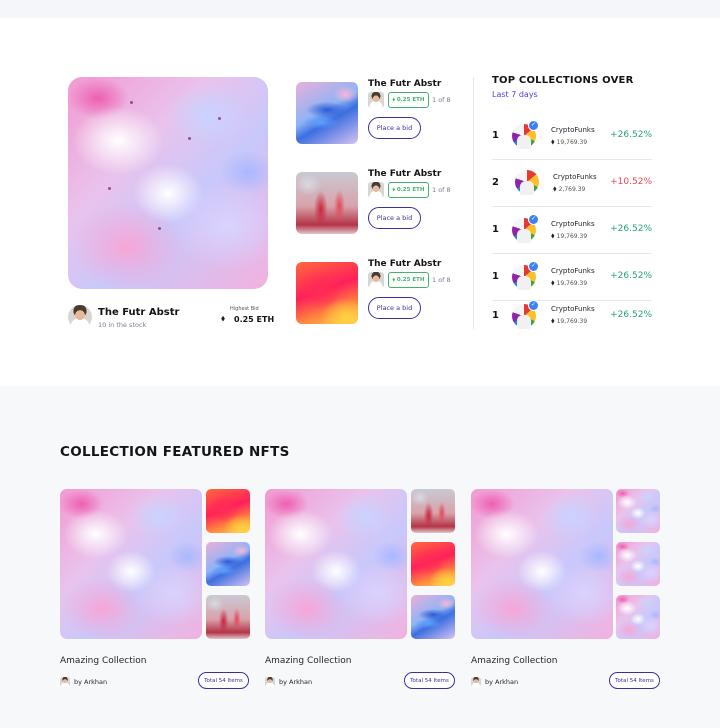 This screenshot has width=720, height=728. What do you see at coordinates (360, 9) in the screenshot?
I see `top-strip` at bounding box center [360, 9].